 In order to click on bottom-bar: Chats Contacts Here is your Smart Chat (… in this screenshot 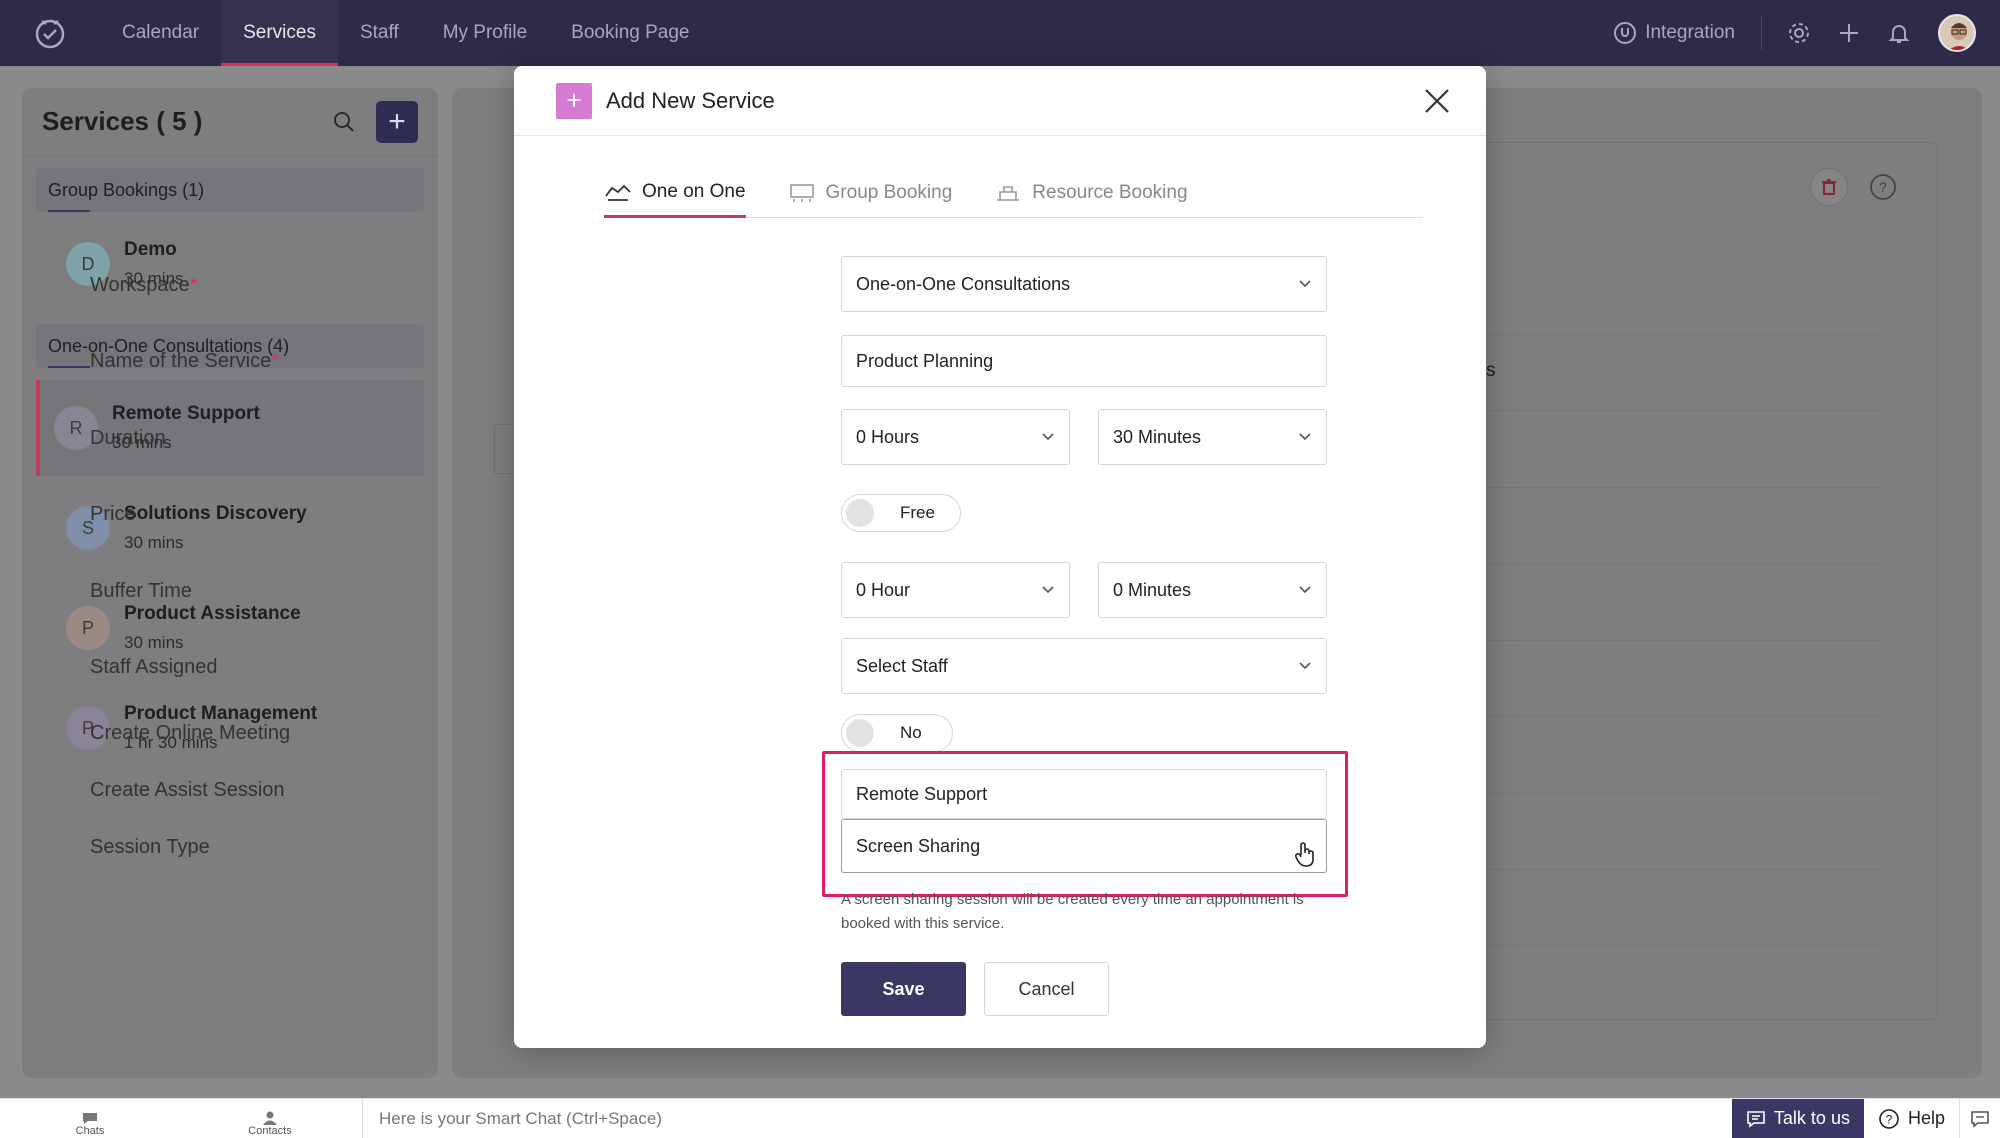, I will do `click(1000, 1118)`.